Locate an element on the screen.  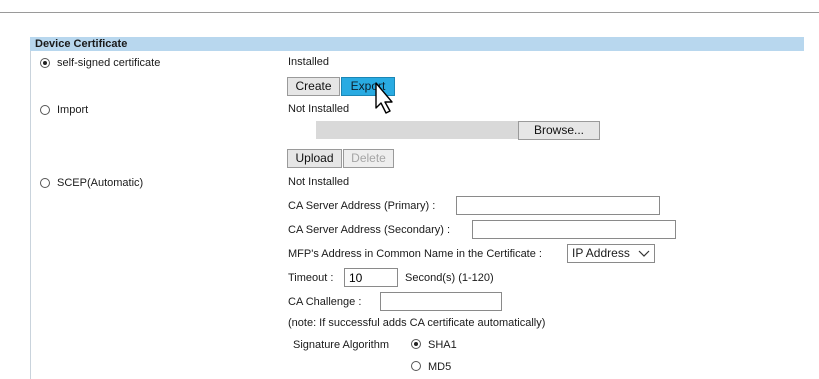
md5-label: MD5 is located at coordinates (440, 367).